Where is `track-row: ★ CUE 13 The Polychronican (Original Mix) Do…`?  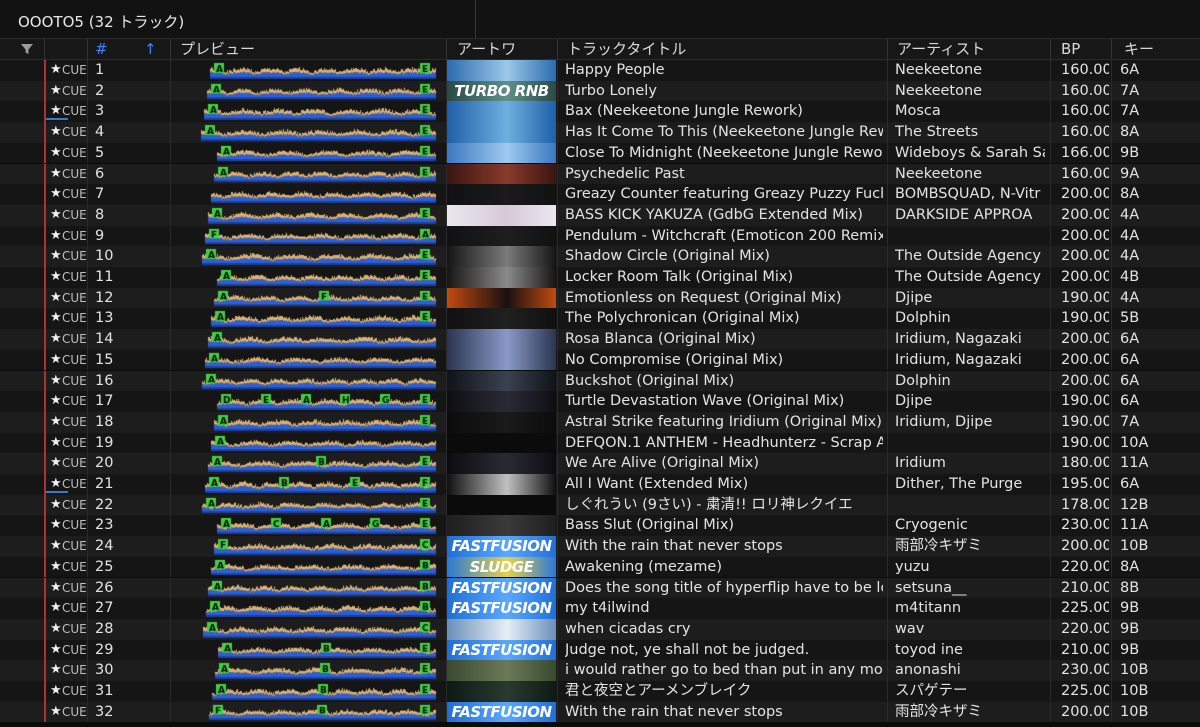
track-row: ★ CUE 13 The Polychronican (Original Mix) Do… is located at coordinates (600, 319).